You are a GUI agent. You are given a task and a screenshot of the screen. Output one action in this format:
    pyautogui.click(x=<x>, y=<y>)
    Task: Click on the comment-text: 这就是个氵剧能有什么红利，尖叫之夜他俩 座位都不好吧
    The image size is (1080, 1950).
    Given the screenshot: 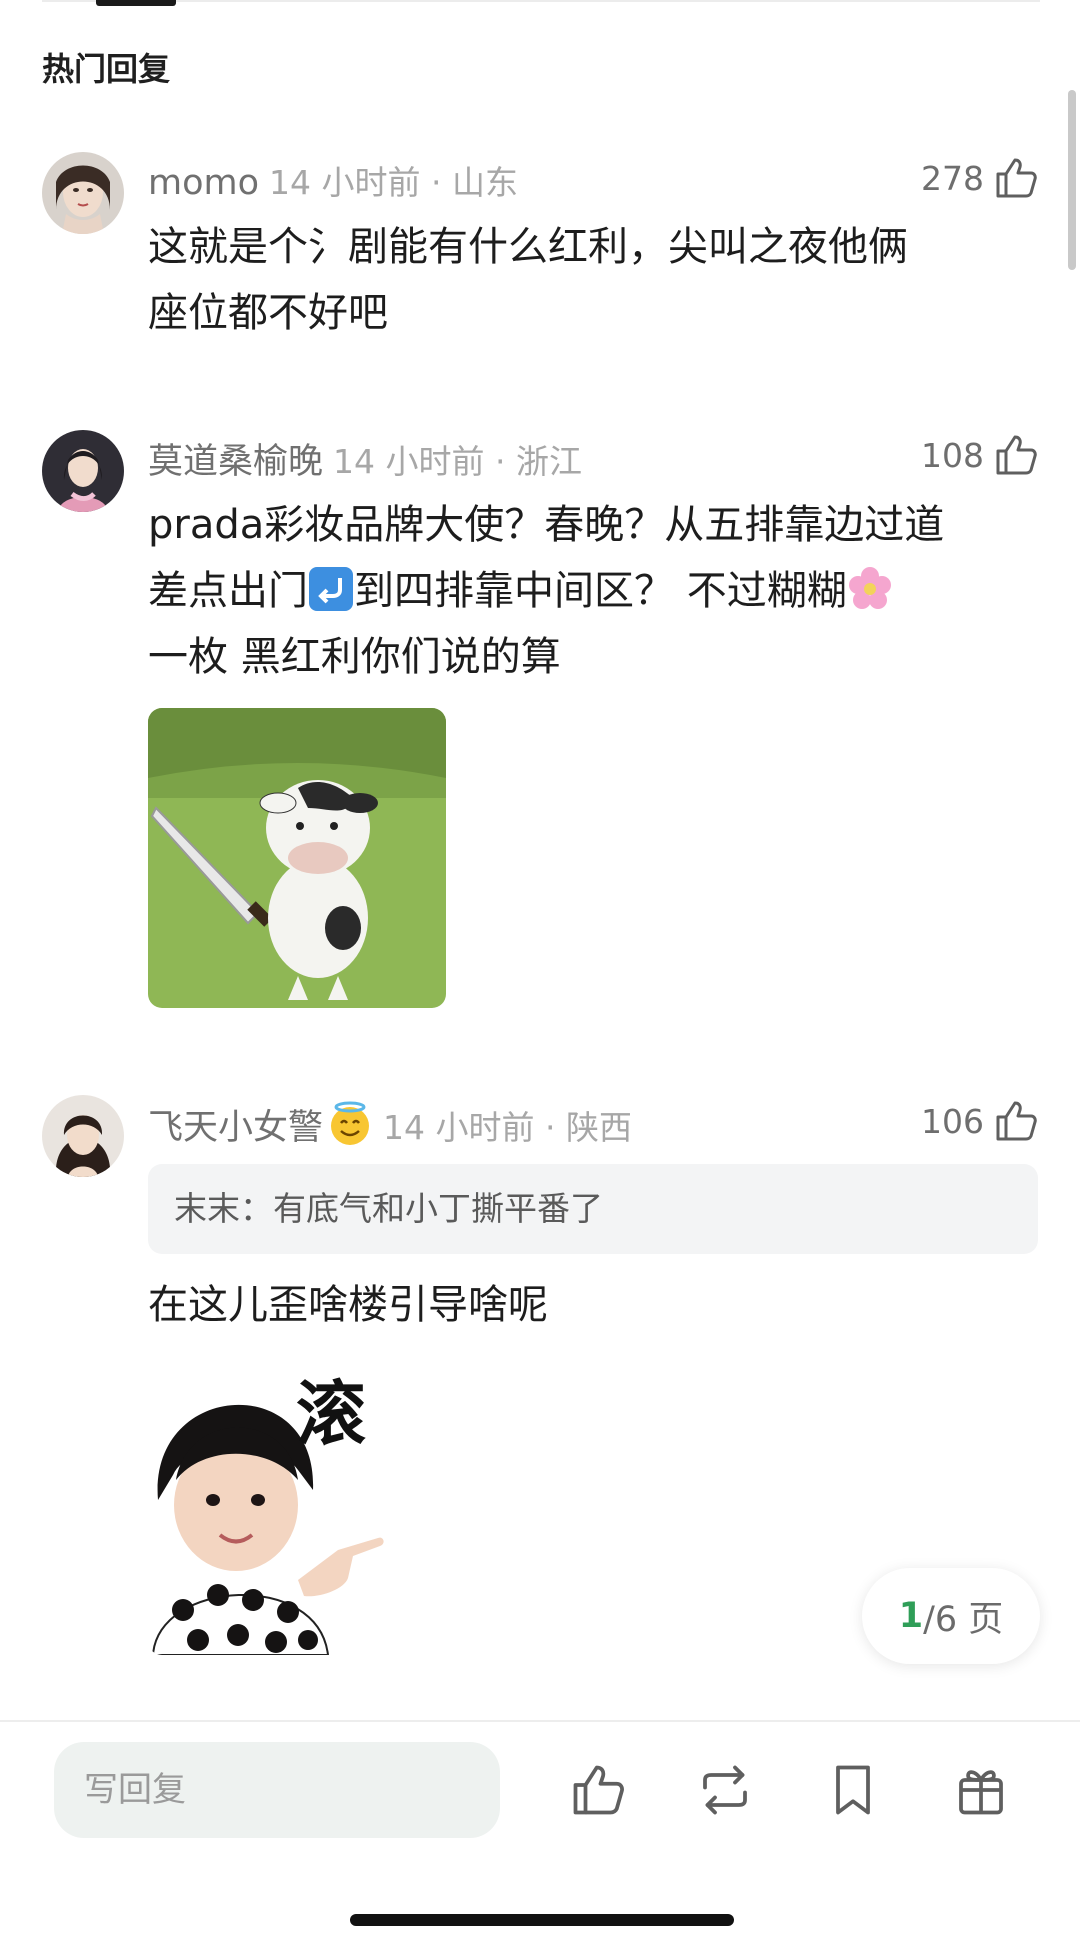 What is the action you would take?
    pyautogui.click(x=528, y=280)
    